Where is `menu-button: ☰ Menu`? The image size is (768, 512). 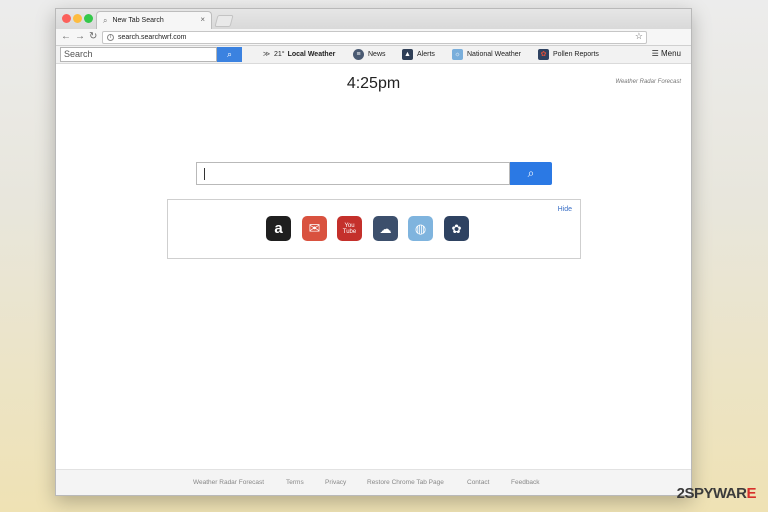 menu-button: ☰ Menu is located at coordinates (666, 53).